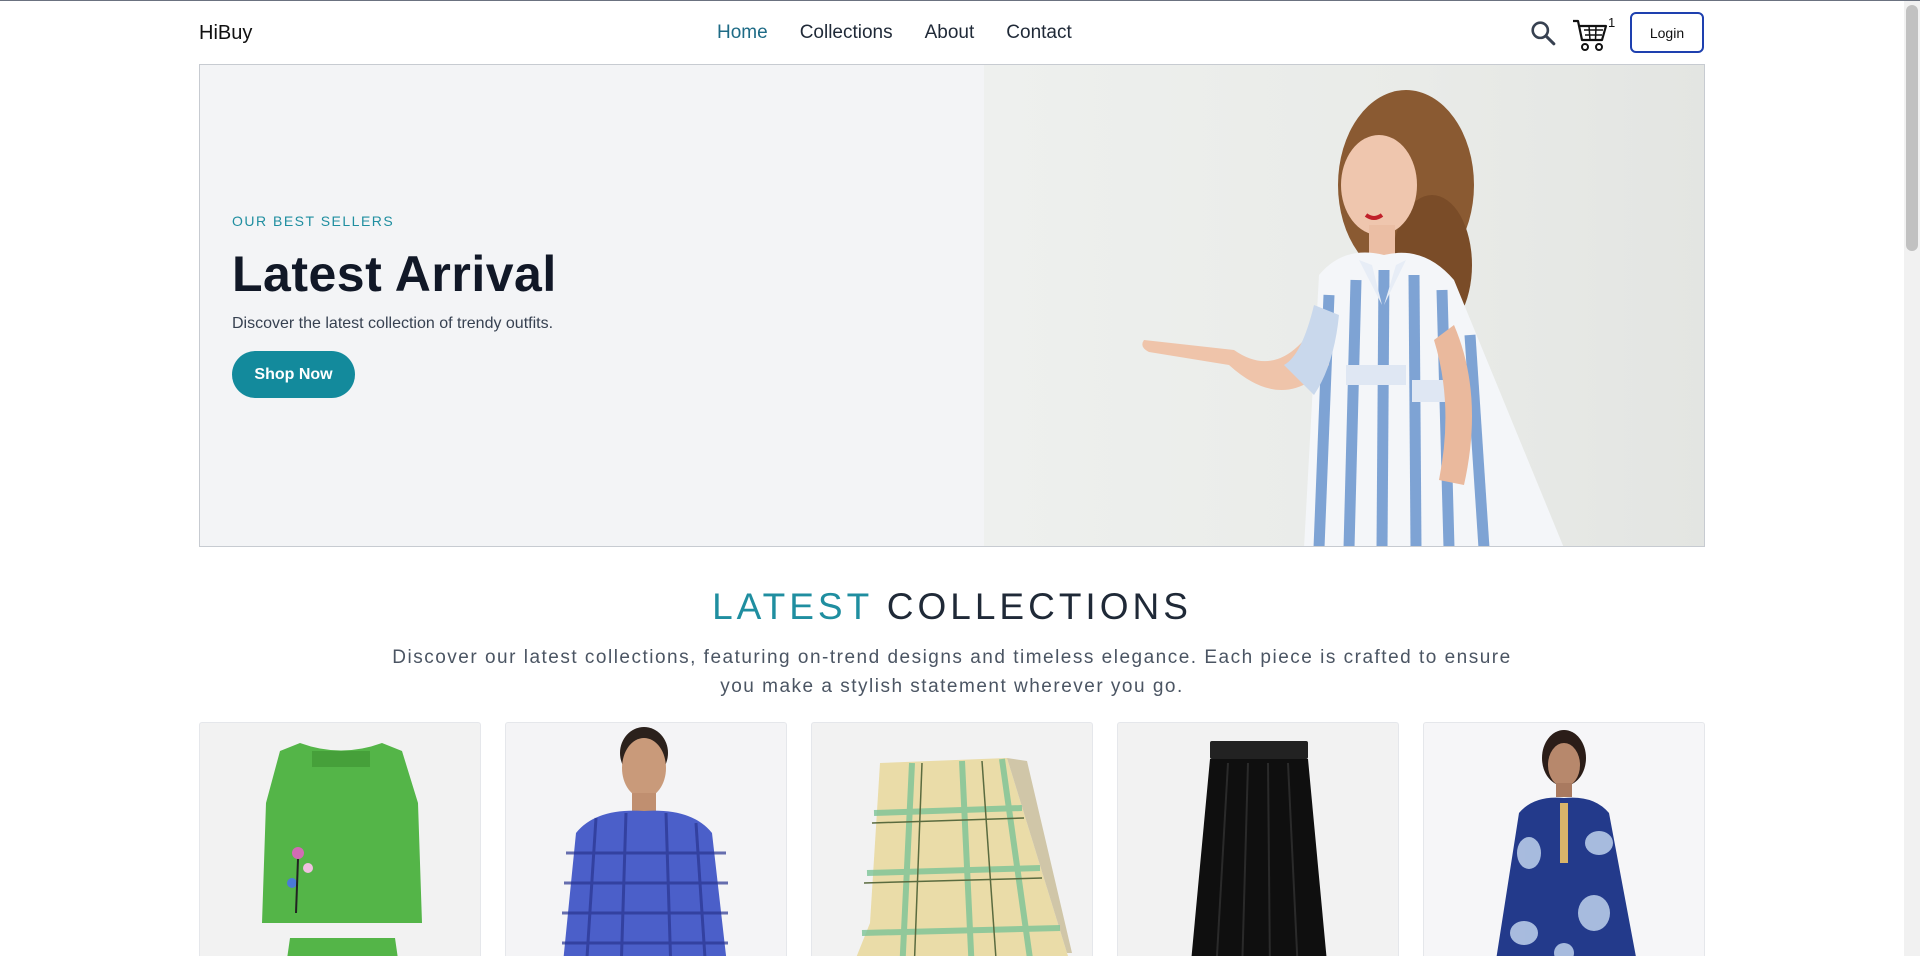 Image resolution: width=1920 pixels, height=956 pixels. What do you see at coordinates (645, 841) in the screenshot?
I see `product-image-check-shirt` at bounding box center [645, 841].